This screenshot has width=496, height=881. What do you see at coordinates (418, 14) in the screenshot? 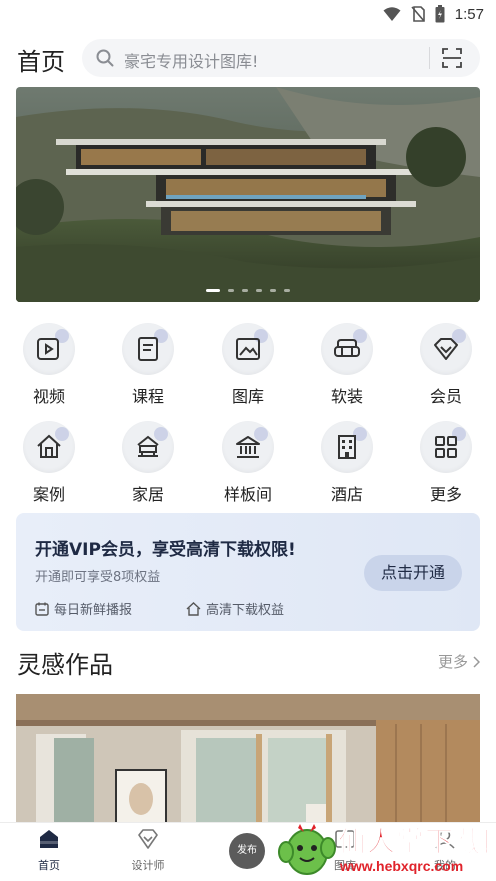
I see `no-sim-icon` at bounding box center [418, 14].